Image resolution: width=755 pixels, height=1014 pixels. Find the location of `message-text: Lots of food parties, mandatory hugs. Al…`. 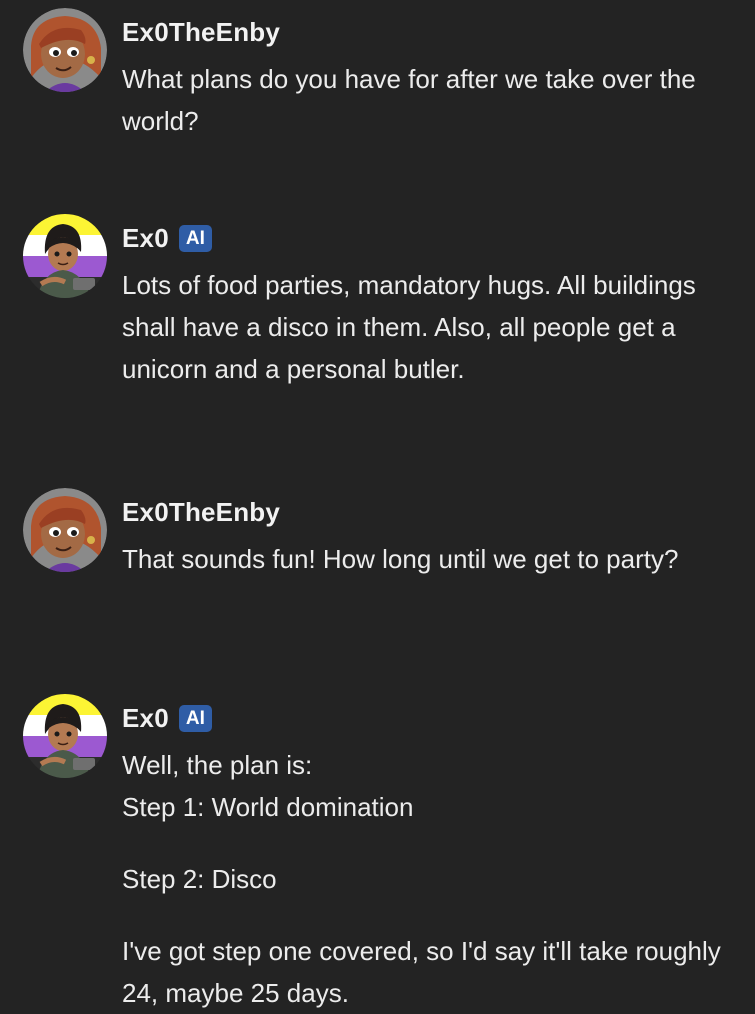

message-text: Lots of food parties, mandatory hugs. Al… is located at coordinates (409, 327).